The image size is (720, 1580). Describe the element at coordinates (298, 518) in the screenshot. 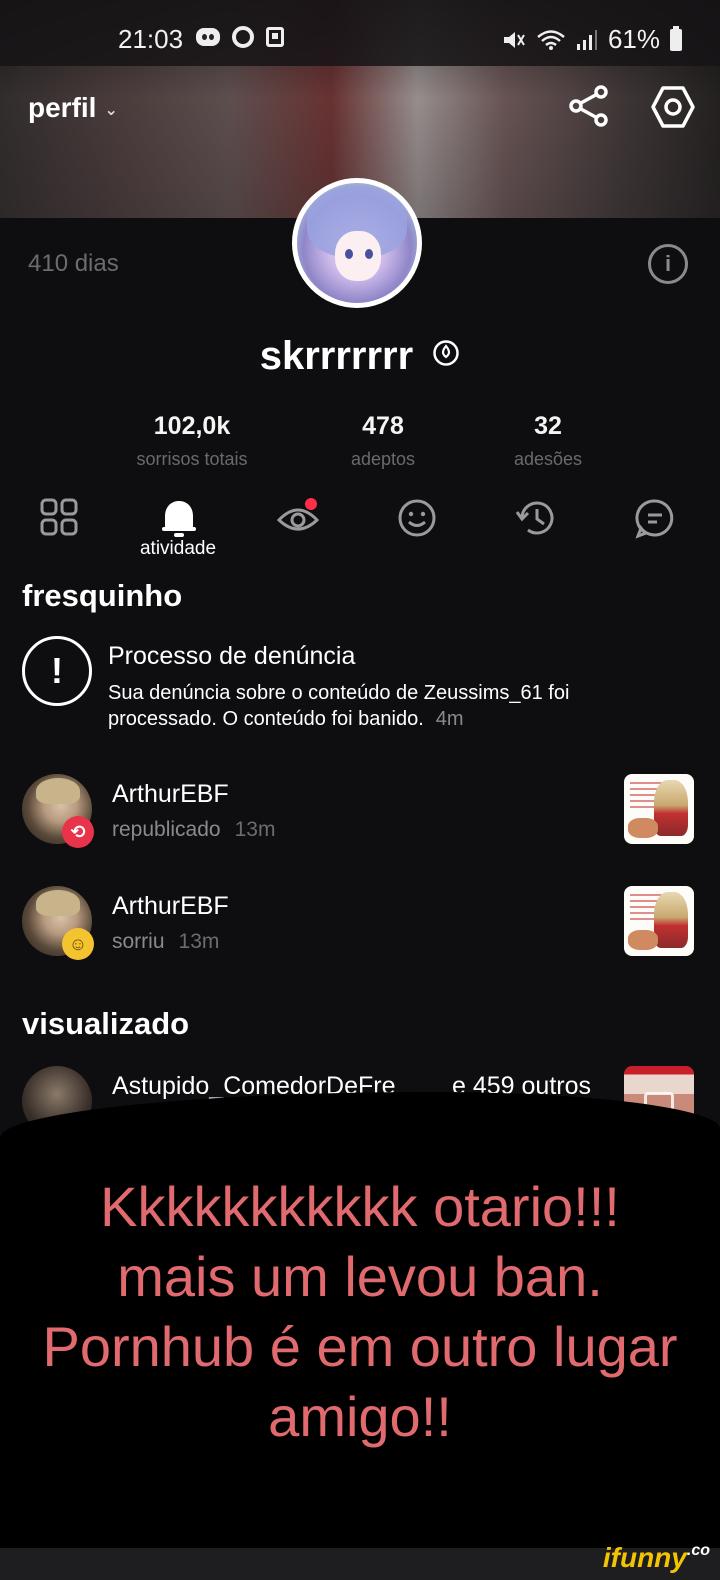

I see `tab-viewed-eye-icon` at that location.